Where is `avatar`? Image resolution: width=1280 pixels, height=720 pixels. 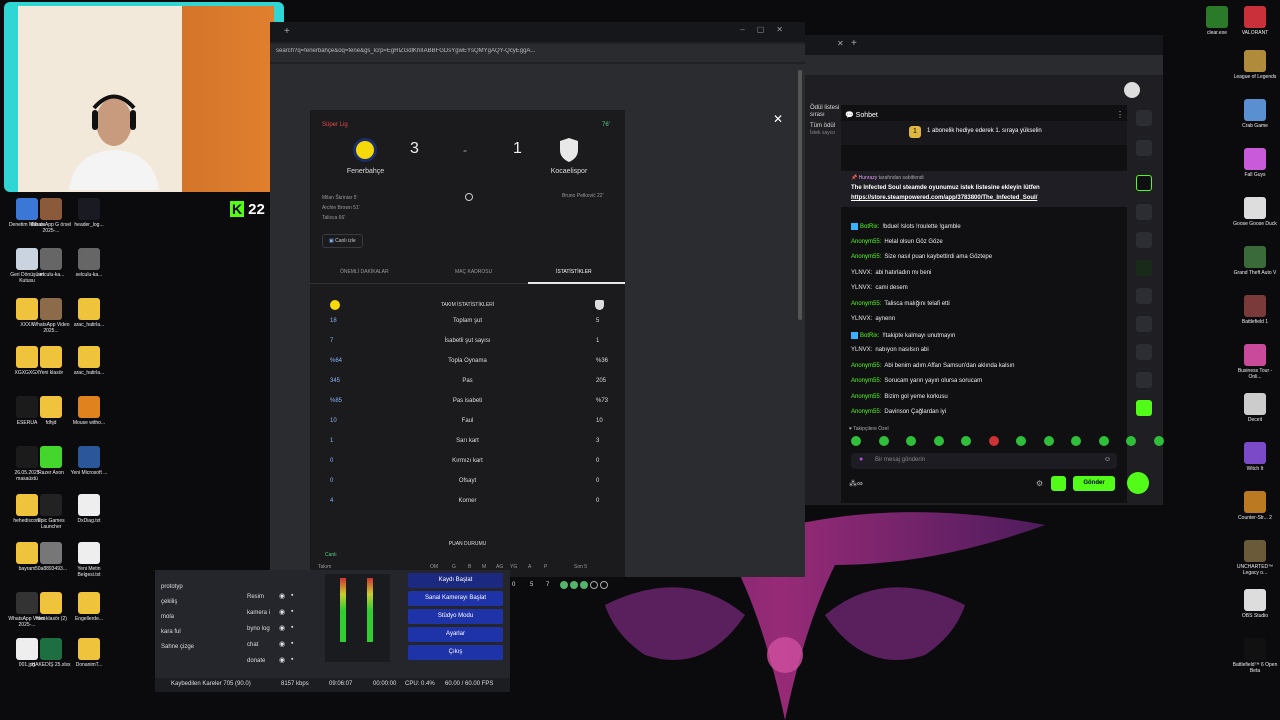
avatar is located at coordinates (1132, 90).